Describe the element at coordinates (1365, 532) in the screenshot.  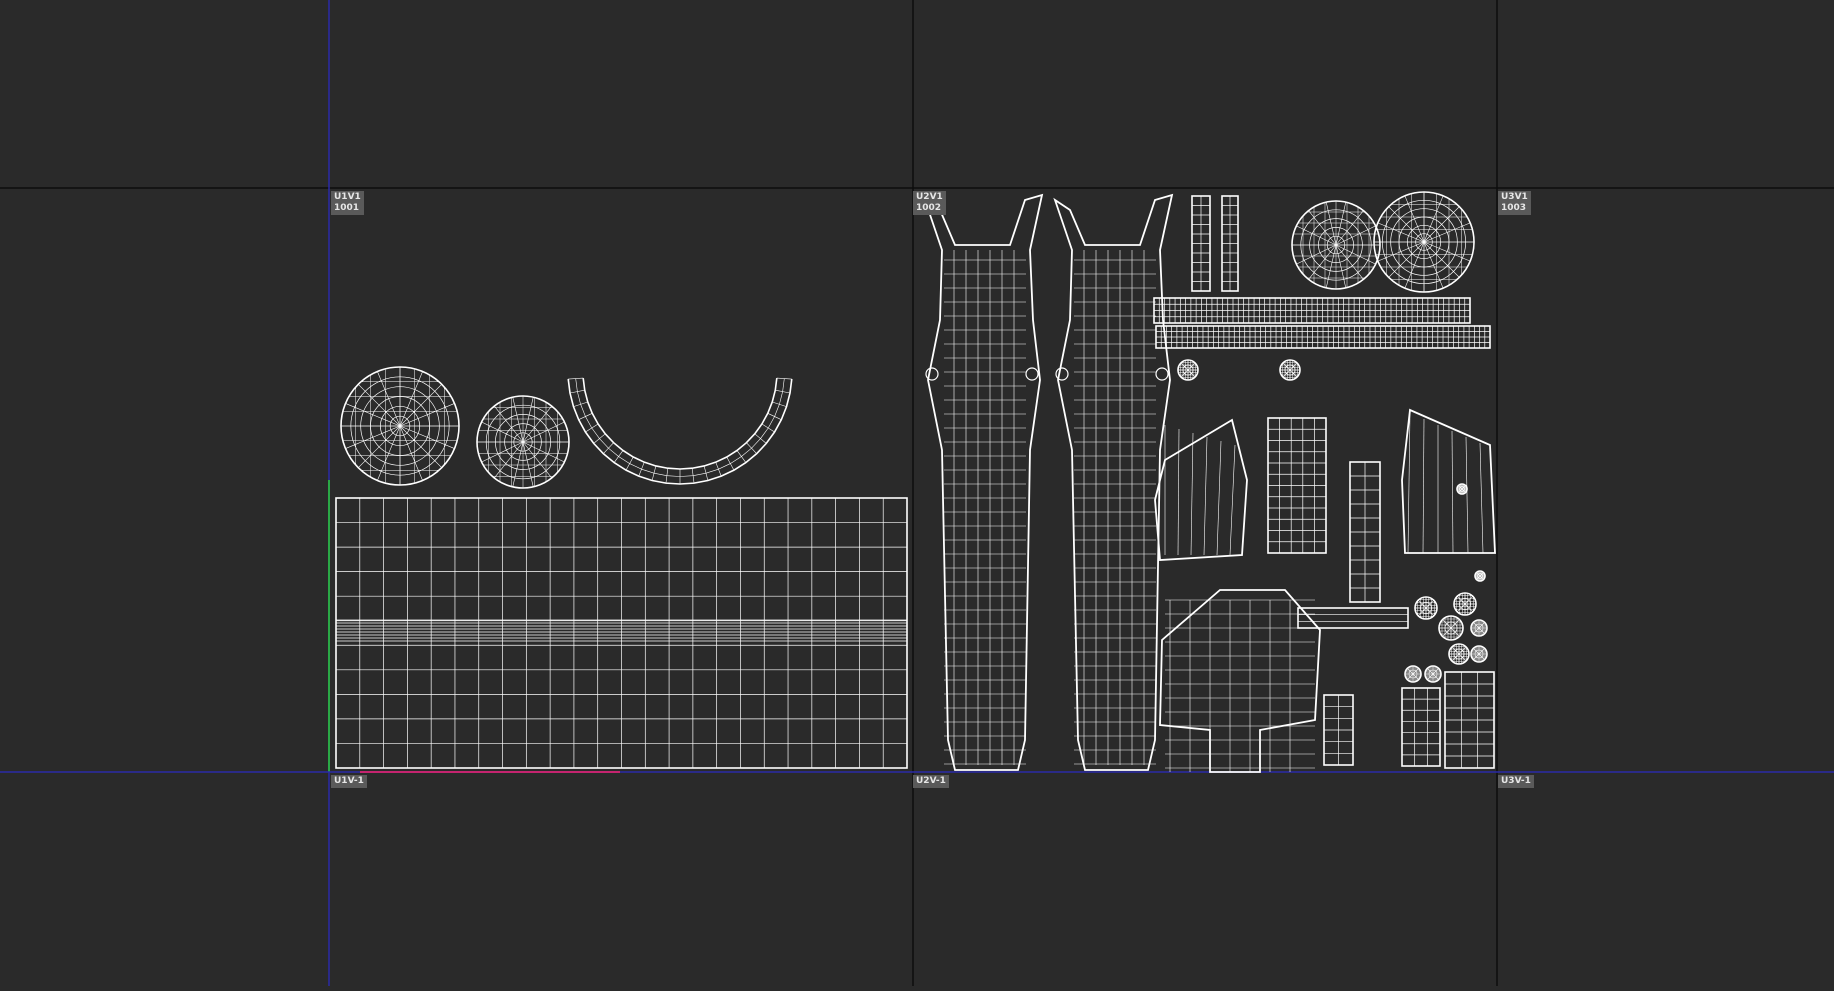
I see `shell-center-stem` at that location.